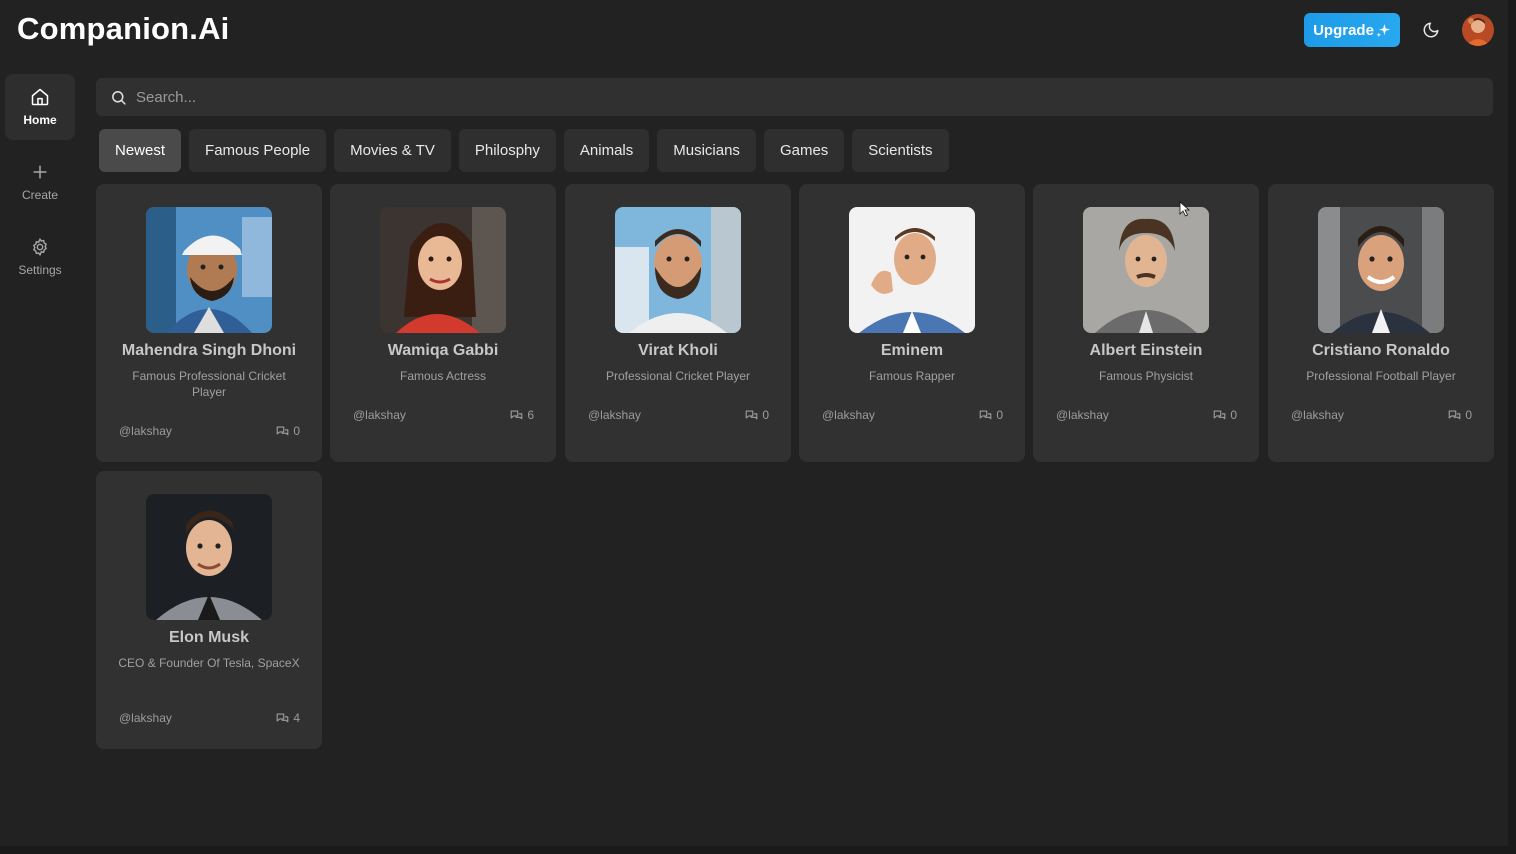  Describe the element at coordinates (1381, 376) in the screenshot. I see `companion-description: Professional Football Player` at that location.